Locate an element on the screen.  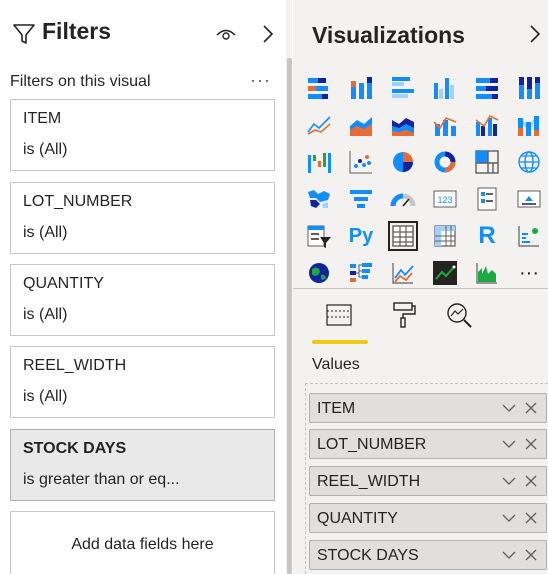
visualizations-separator is located at coordinates (420, 288).